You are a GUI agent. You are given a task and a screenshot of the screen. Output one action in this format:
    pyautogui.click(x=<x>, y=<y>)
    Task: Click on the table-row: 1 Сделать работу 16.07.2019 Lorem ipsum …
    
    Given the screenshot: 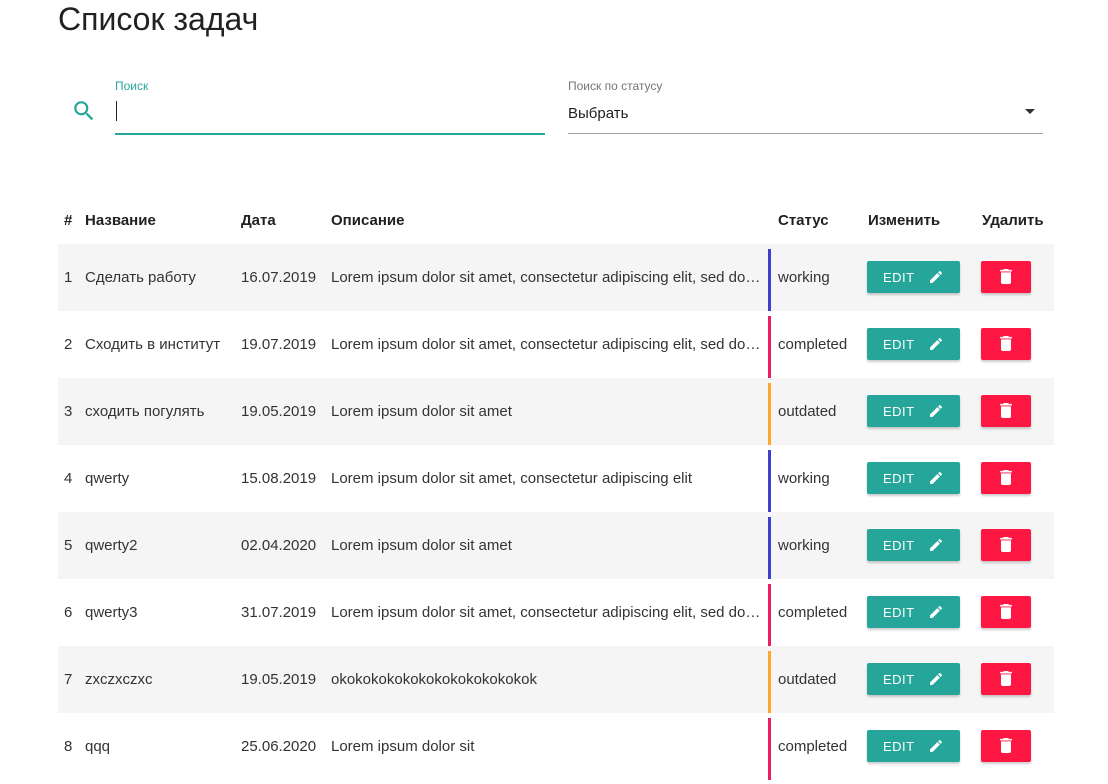 What is the action you would take?
    pyautogui.click(x=556, y=277)
    